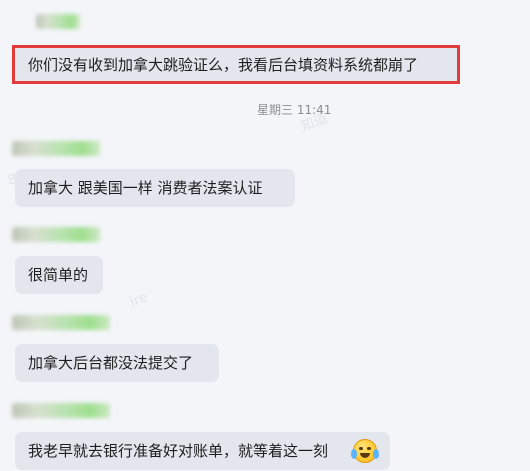  I want to click on highlight-box, so click(236, 64).